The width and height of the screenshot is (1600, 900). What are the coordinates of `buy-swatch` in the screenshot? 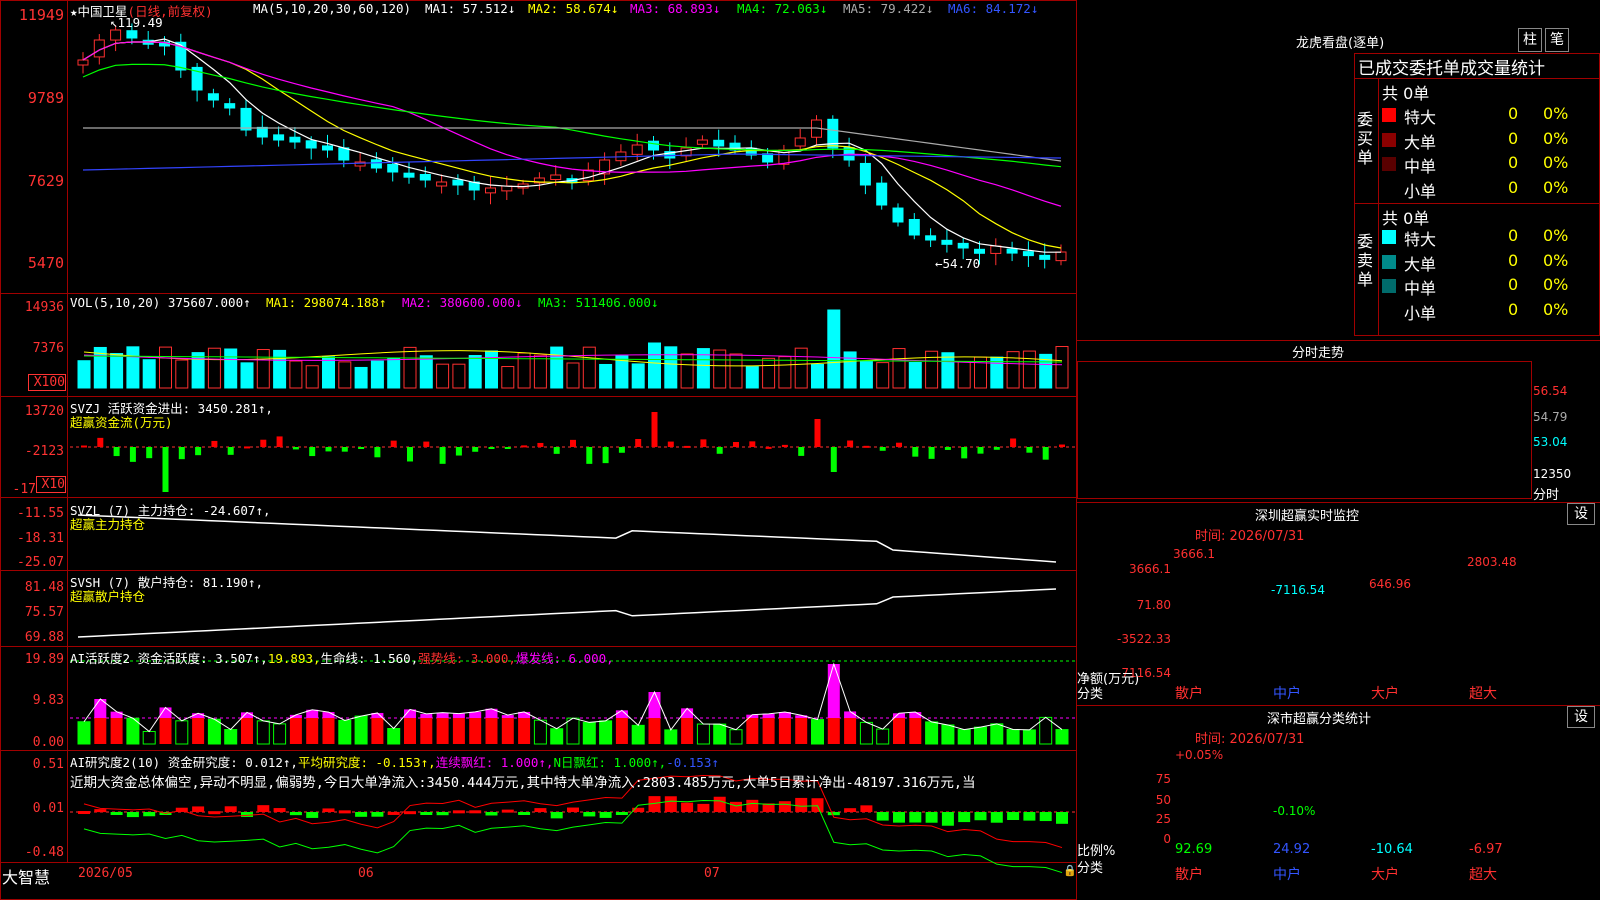 It's located at (1389, 189).